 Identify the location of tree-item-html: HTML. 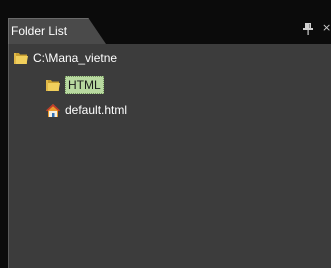
(74, 85).